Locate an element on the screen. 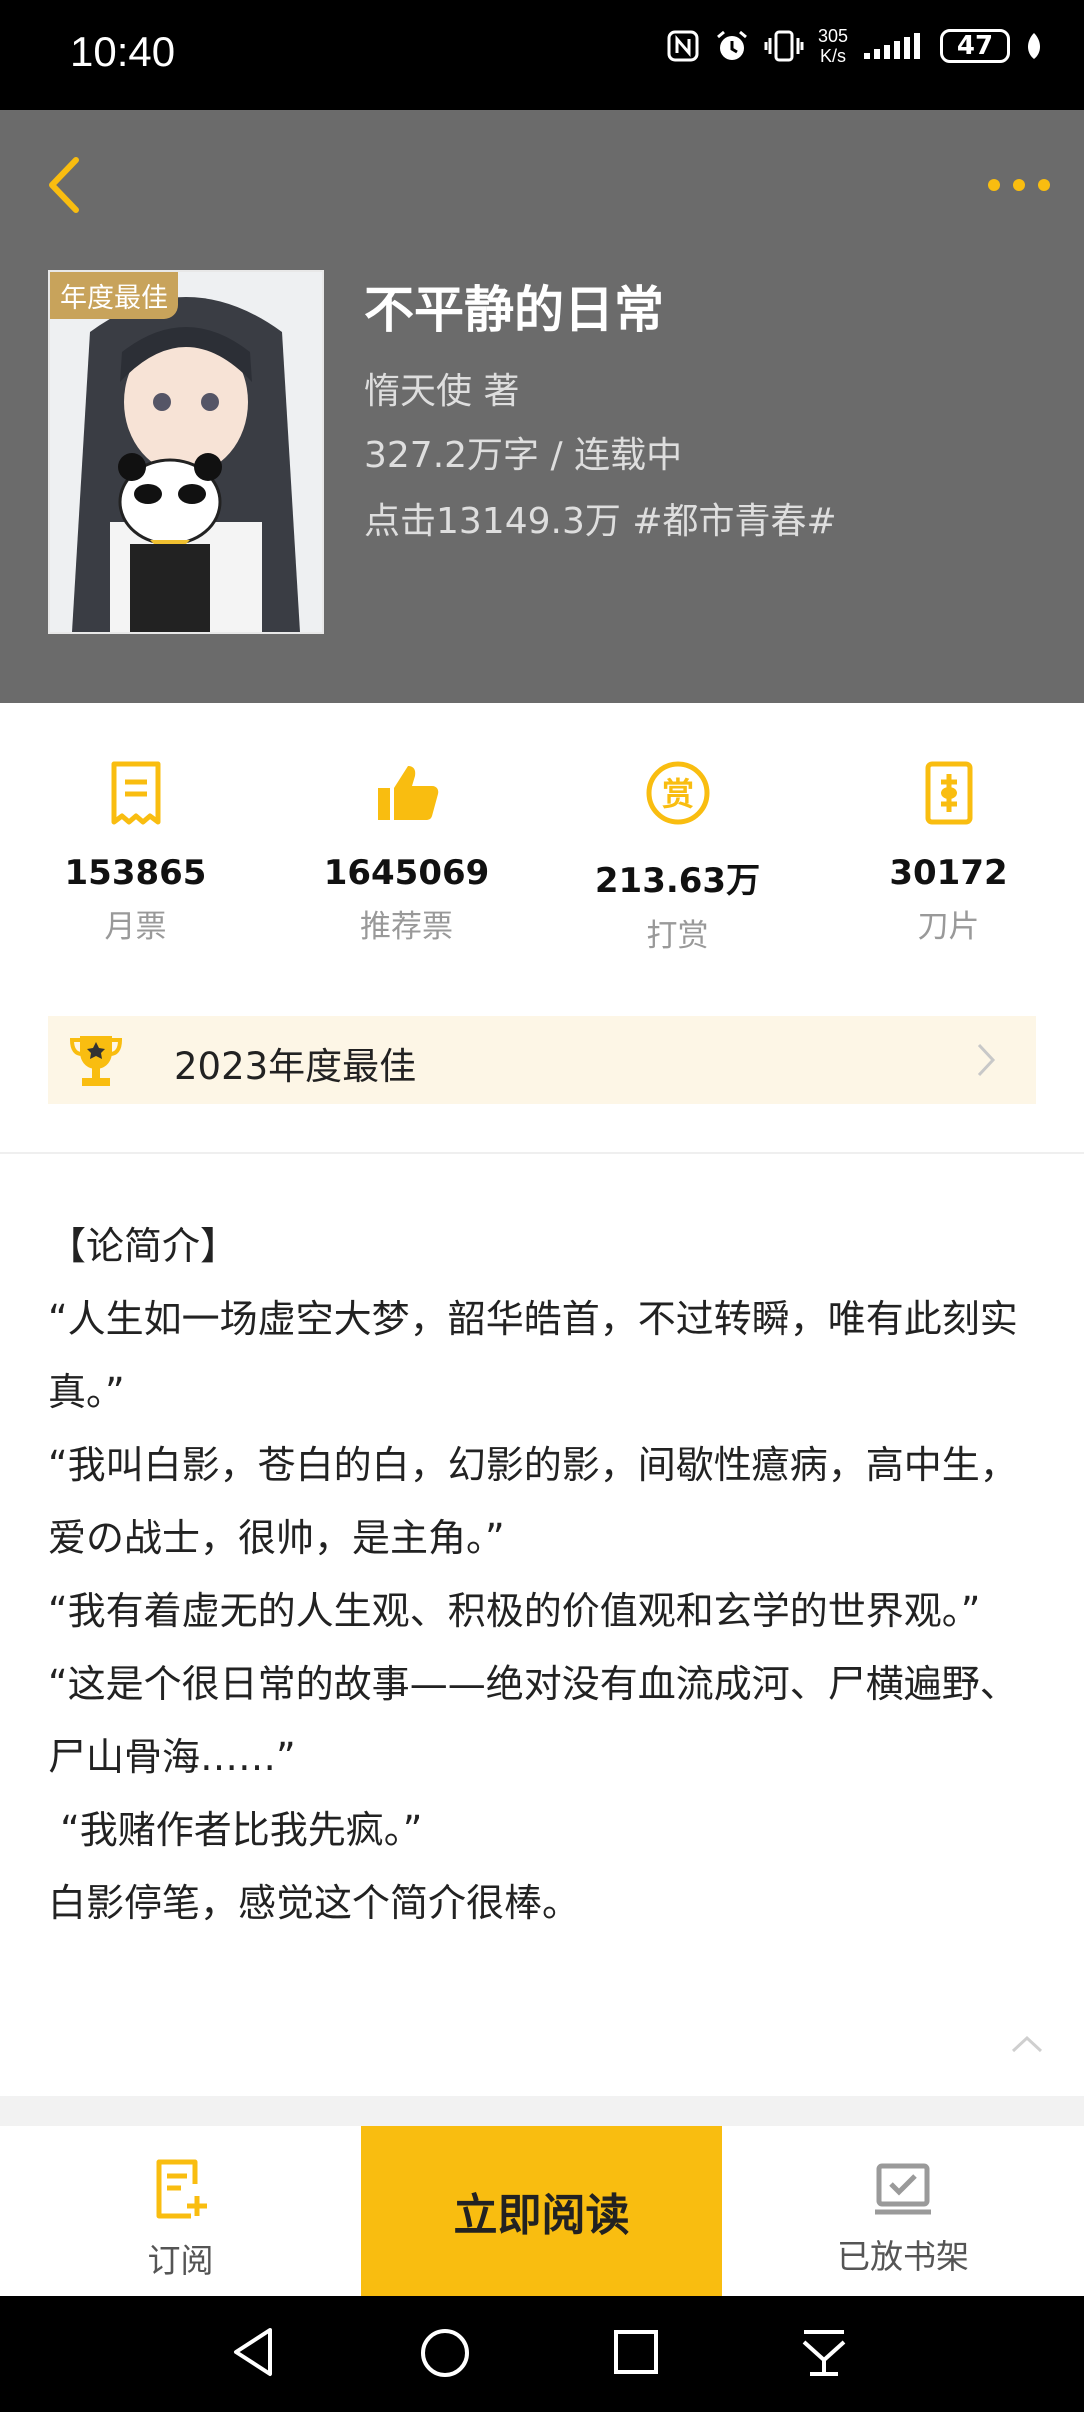 The height and width of the screenshot is (2412, 1084). collapse-up-icon is located at coordinates (1027, 2044).